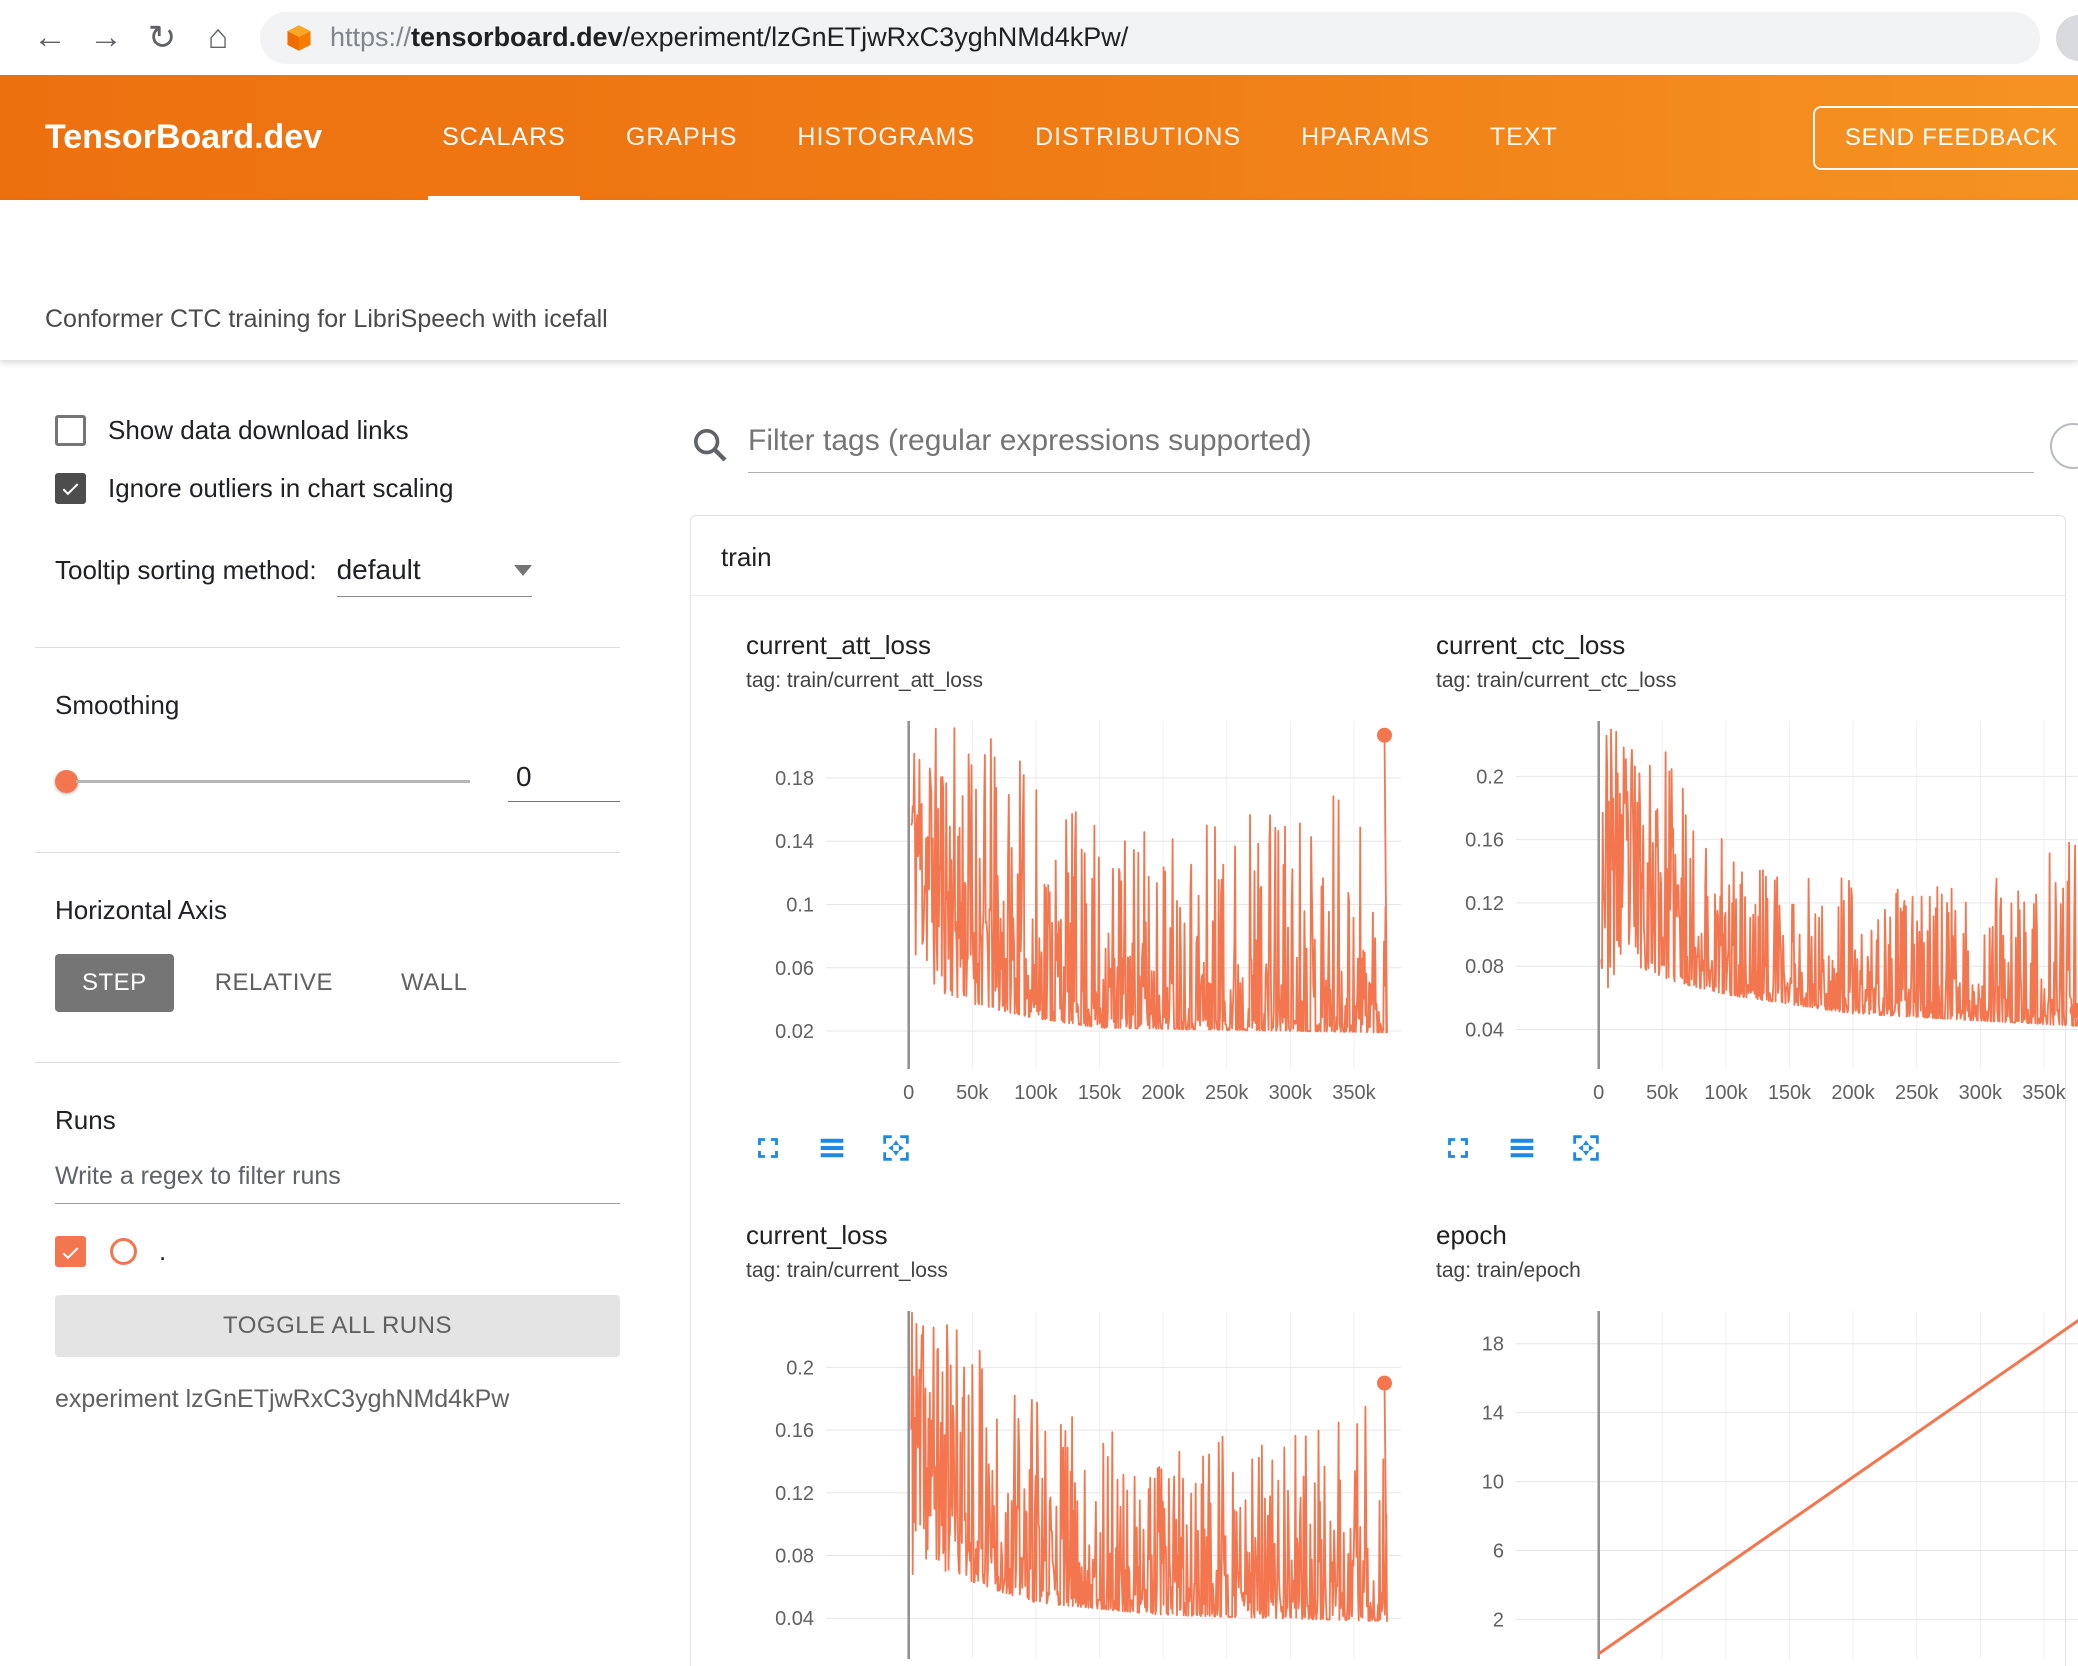 The image size is (2078, 1666). Describe the element at coordinates (1138, 137) in the screenshot. I see `tab-distributions: DISTRIBUTIONS` at that location.